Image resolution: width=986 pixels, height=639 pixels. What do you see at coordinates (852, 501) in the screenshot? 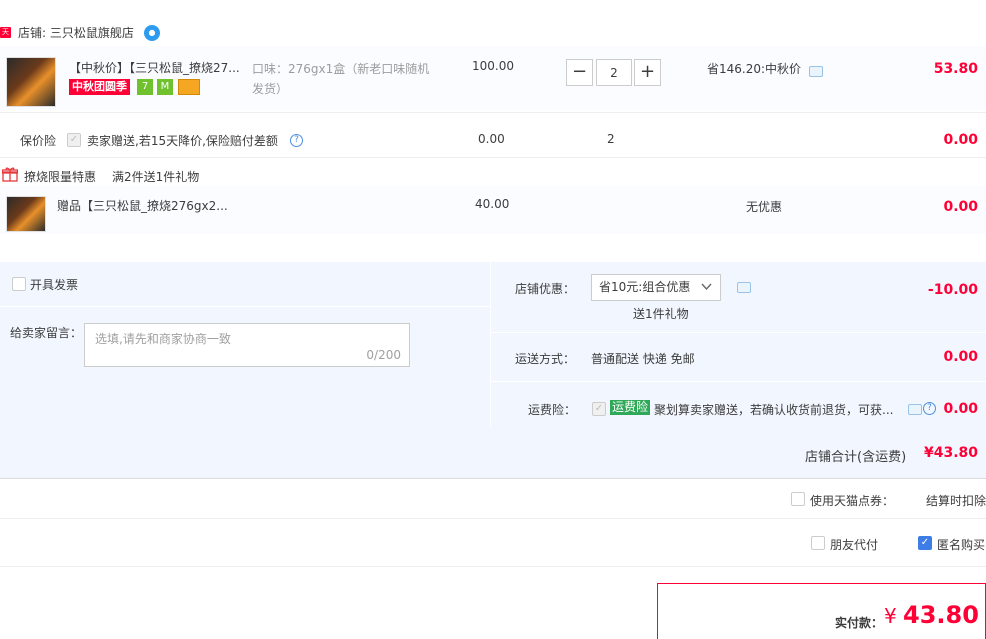
I see `coupon-label: 使用天猫点券：` at bounding box center [852, 501].